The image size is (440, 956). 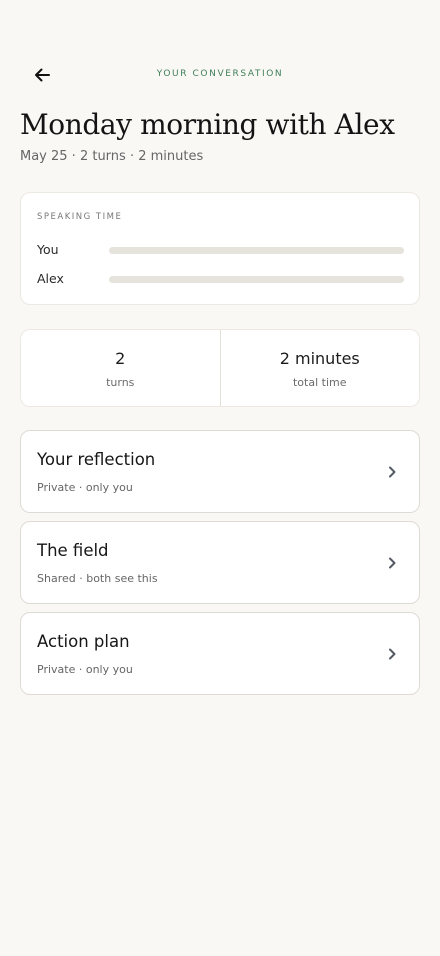 I want to click on card-title: Action plan, so click(x=83, y=641).